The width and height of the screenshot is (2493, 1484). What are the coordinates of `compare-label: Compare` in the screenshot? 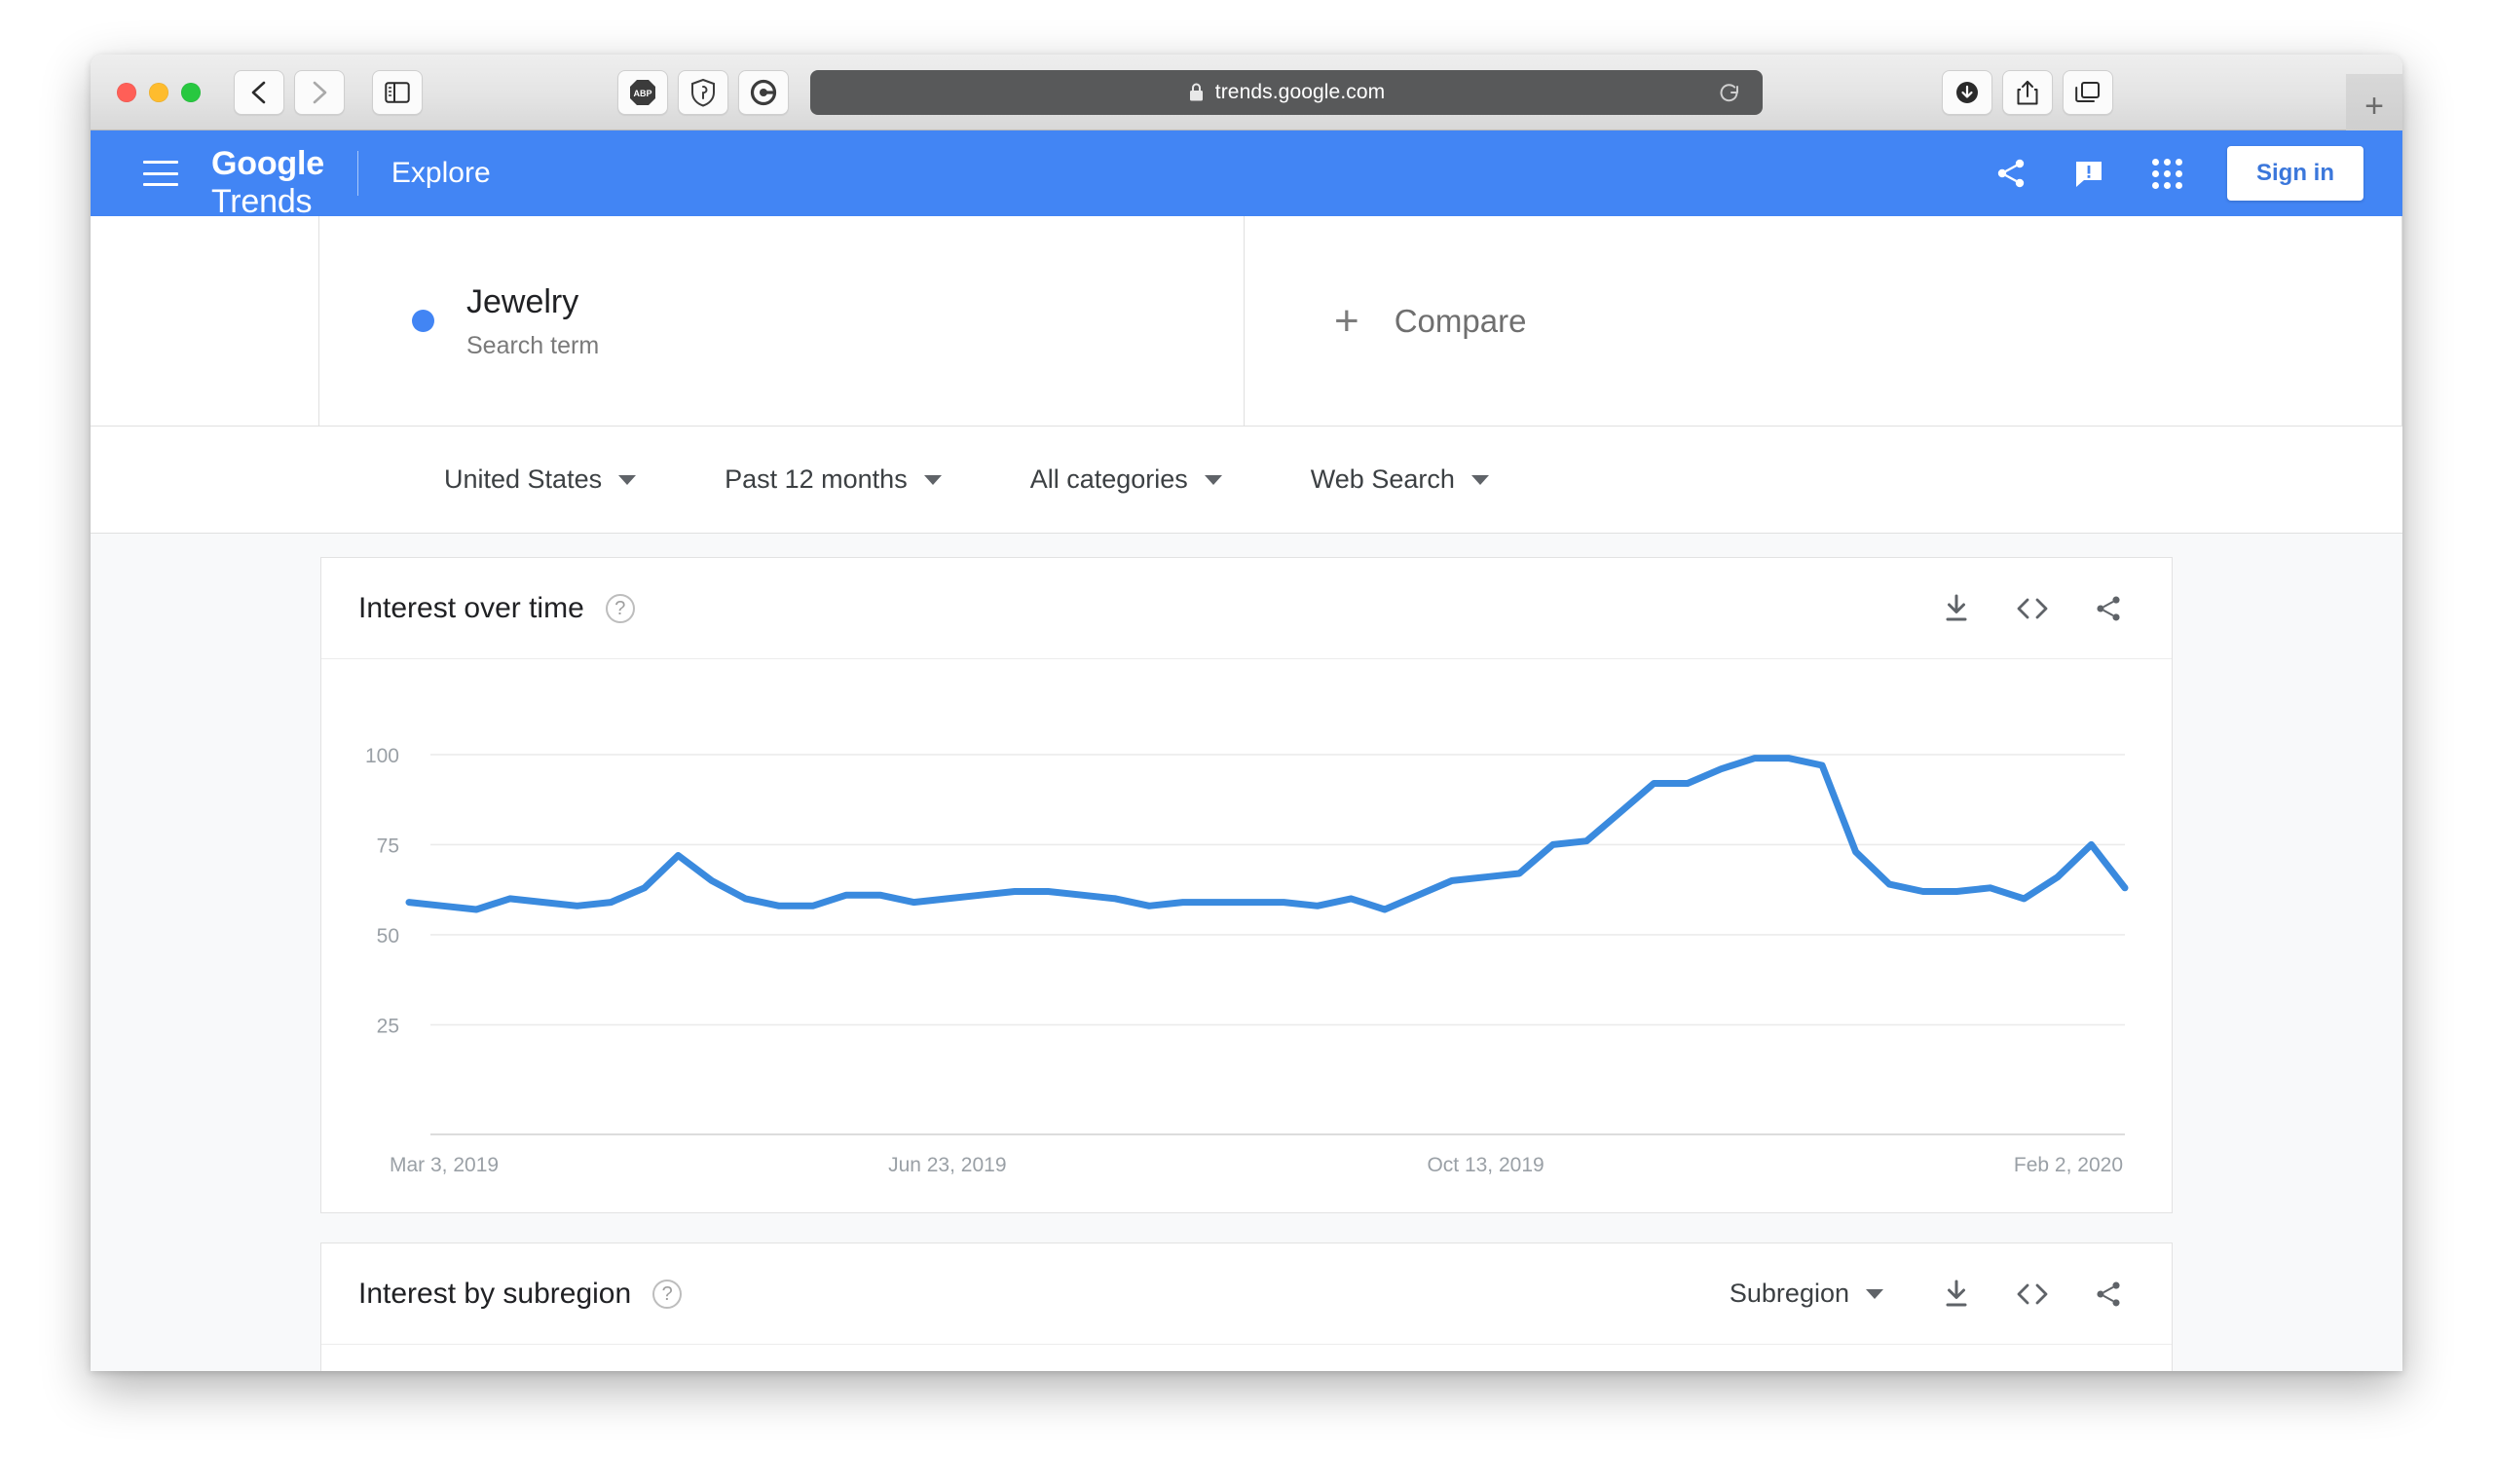 It's located at (1461, 320).